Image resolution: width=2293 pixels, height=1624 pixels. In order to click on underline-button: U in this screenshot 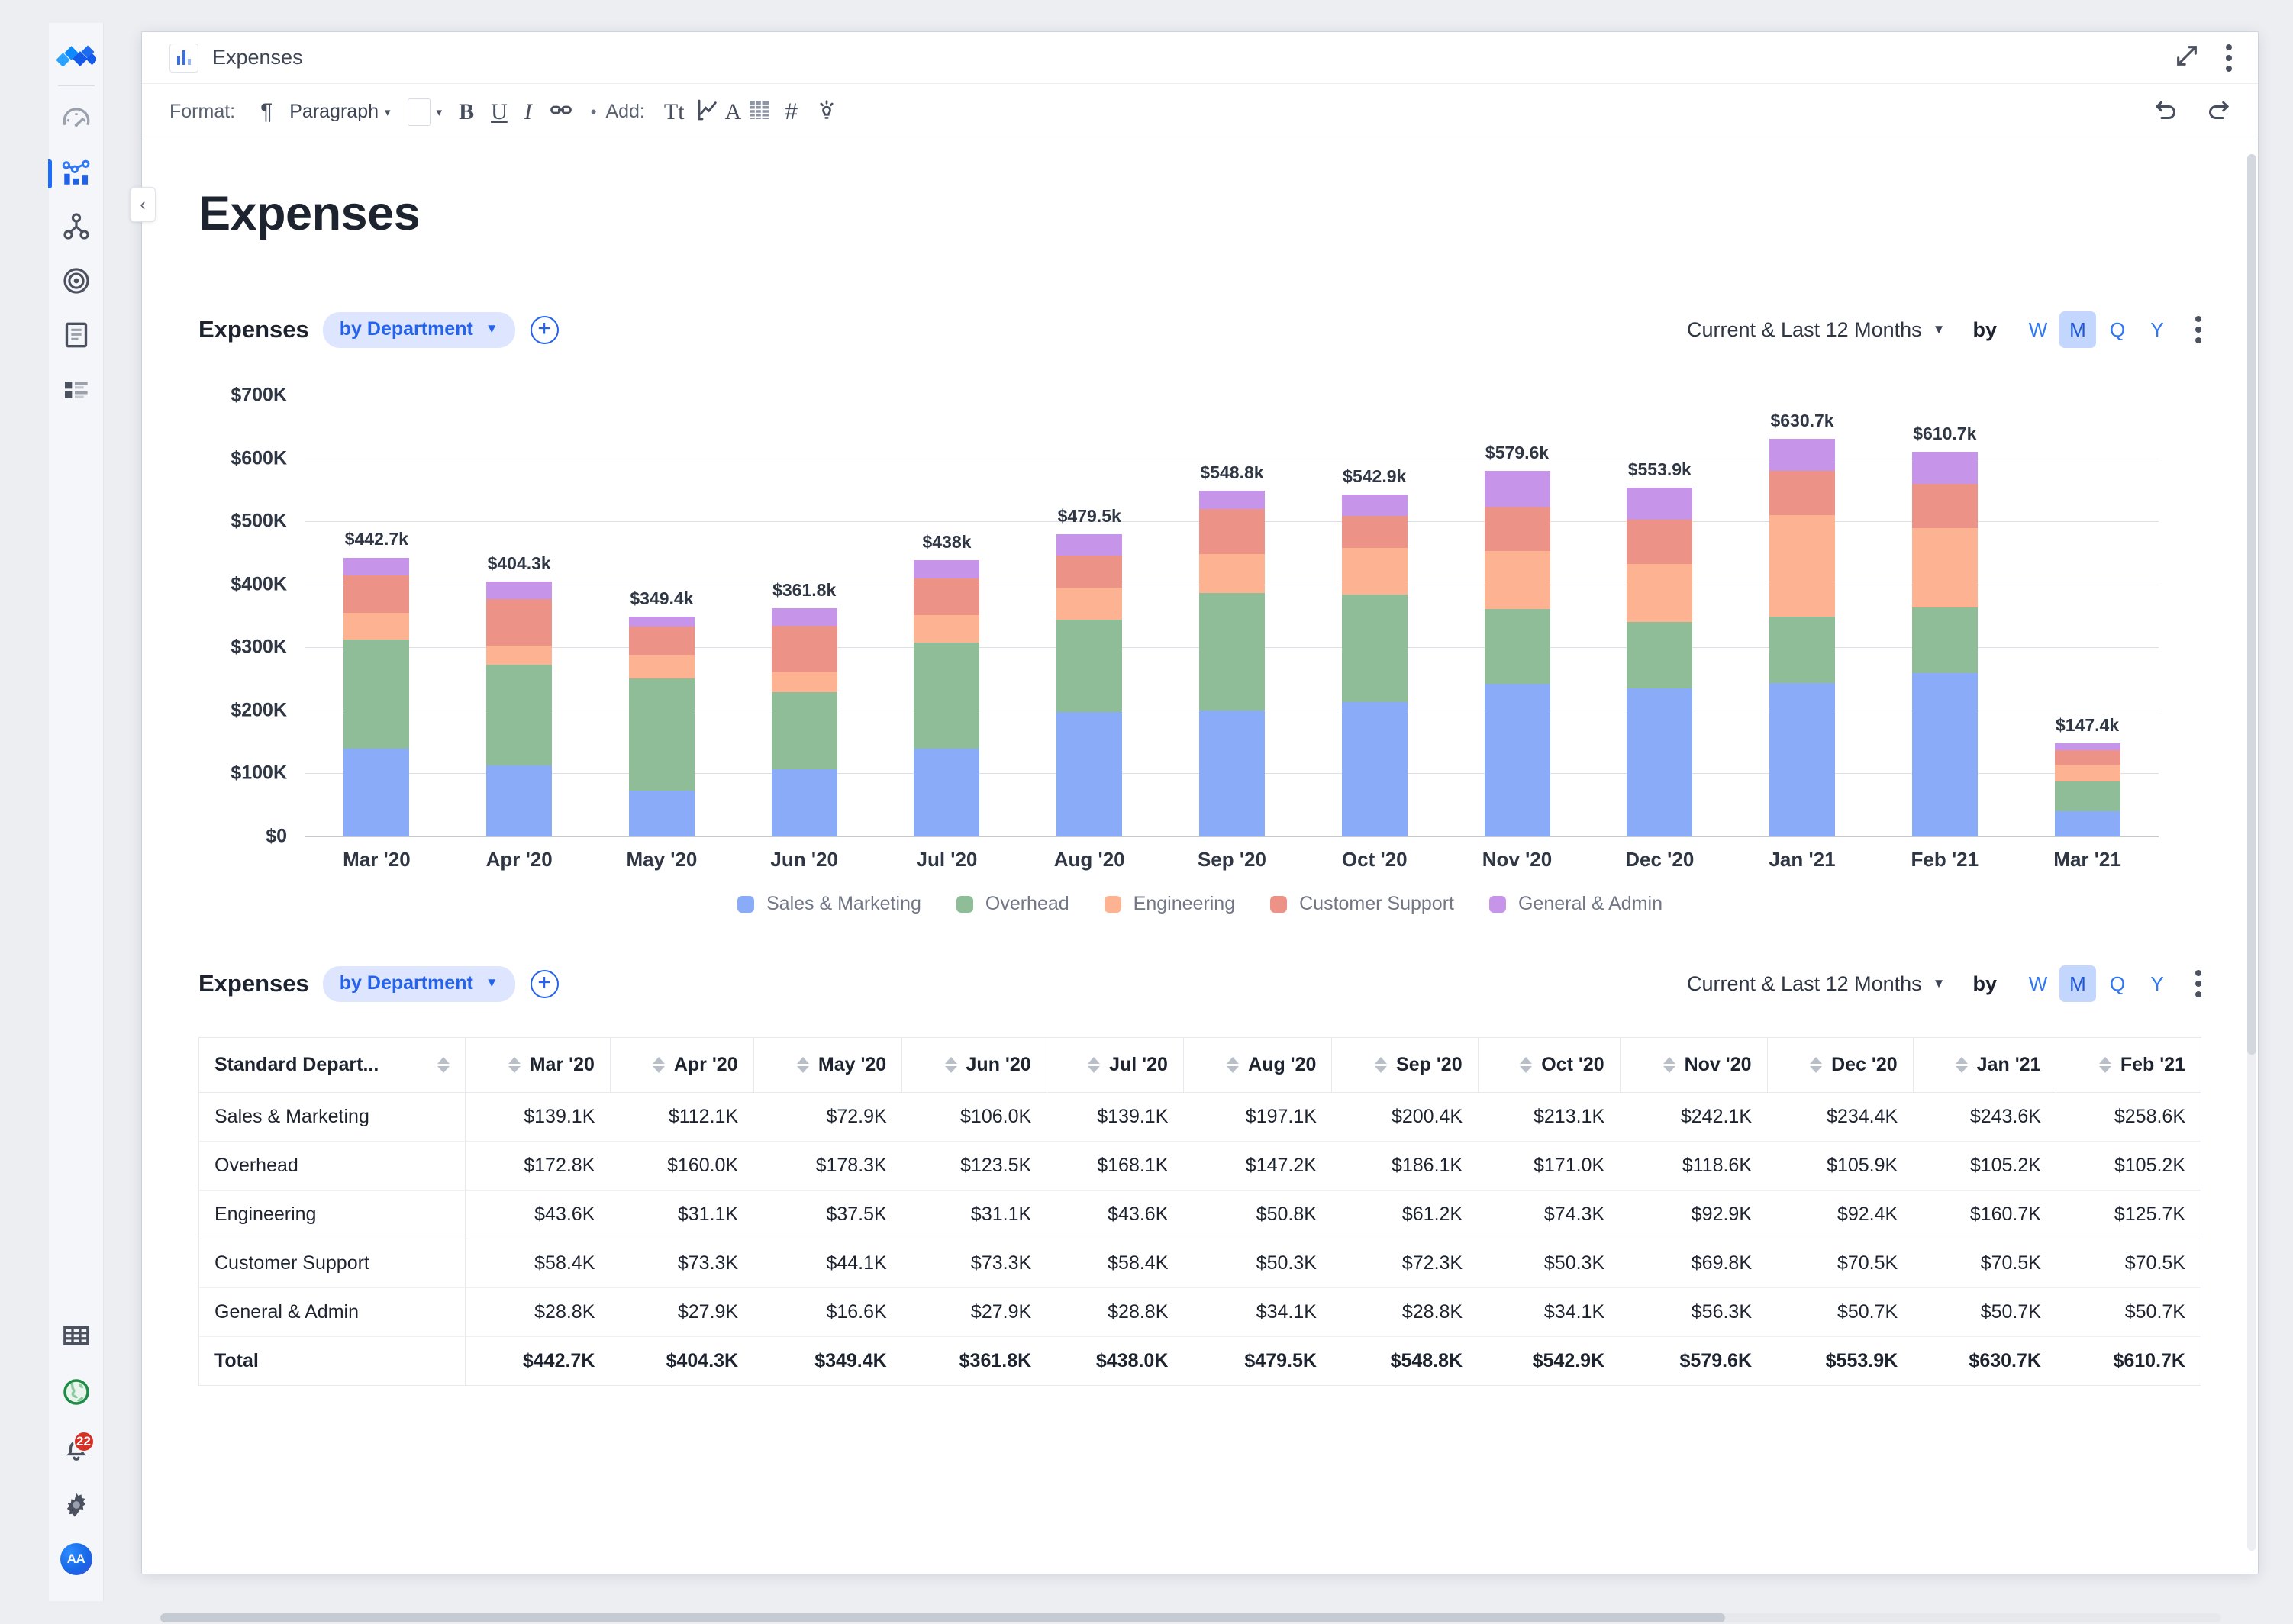, I will do `click(499, 112)`.